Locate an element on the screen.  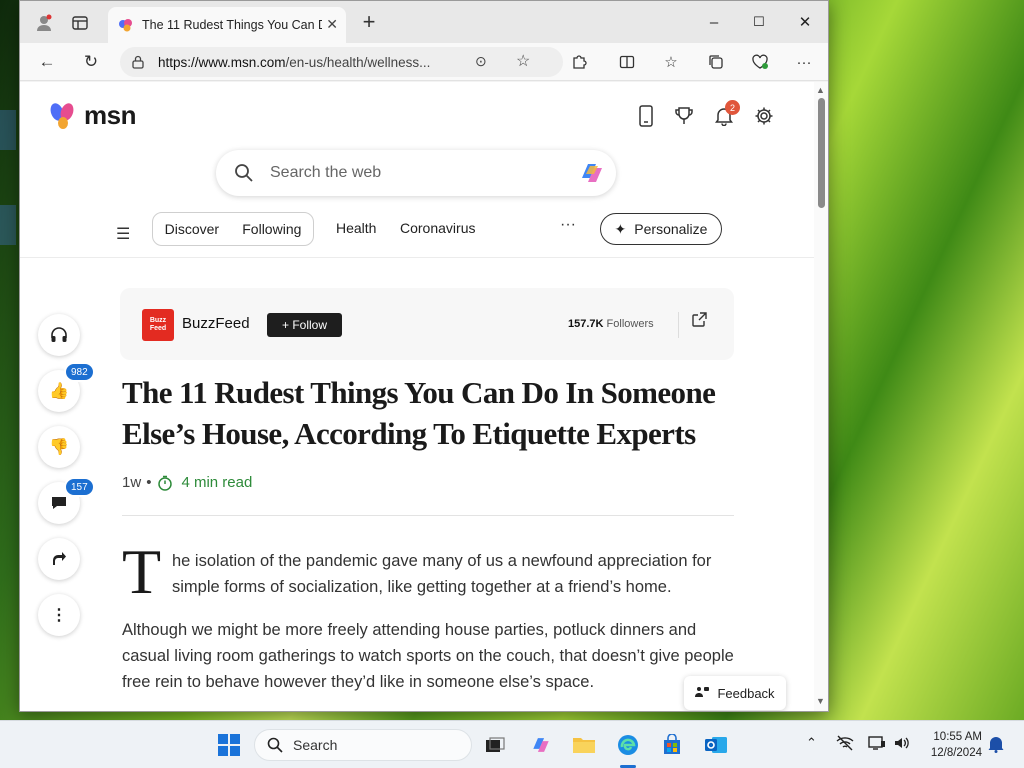
article-meta: 1w • 4 min read is located at coordinates (187, 482).